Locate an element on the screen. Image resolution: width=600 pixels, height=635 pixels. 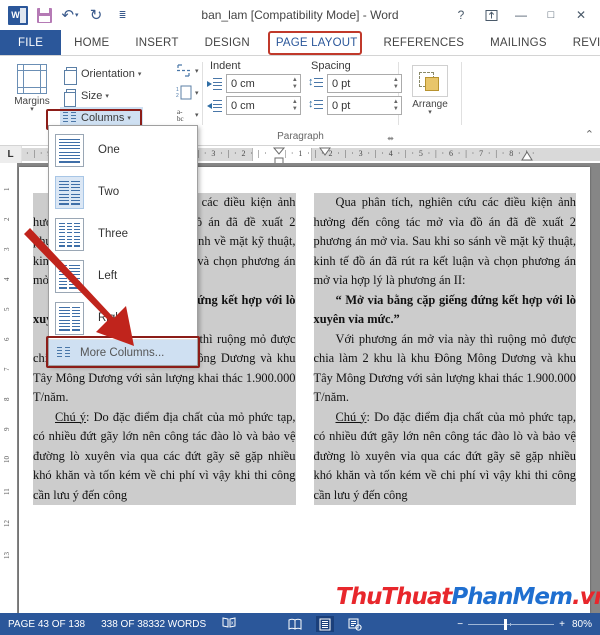
web-layout-view-button is located at coordinates (355, 624).